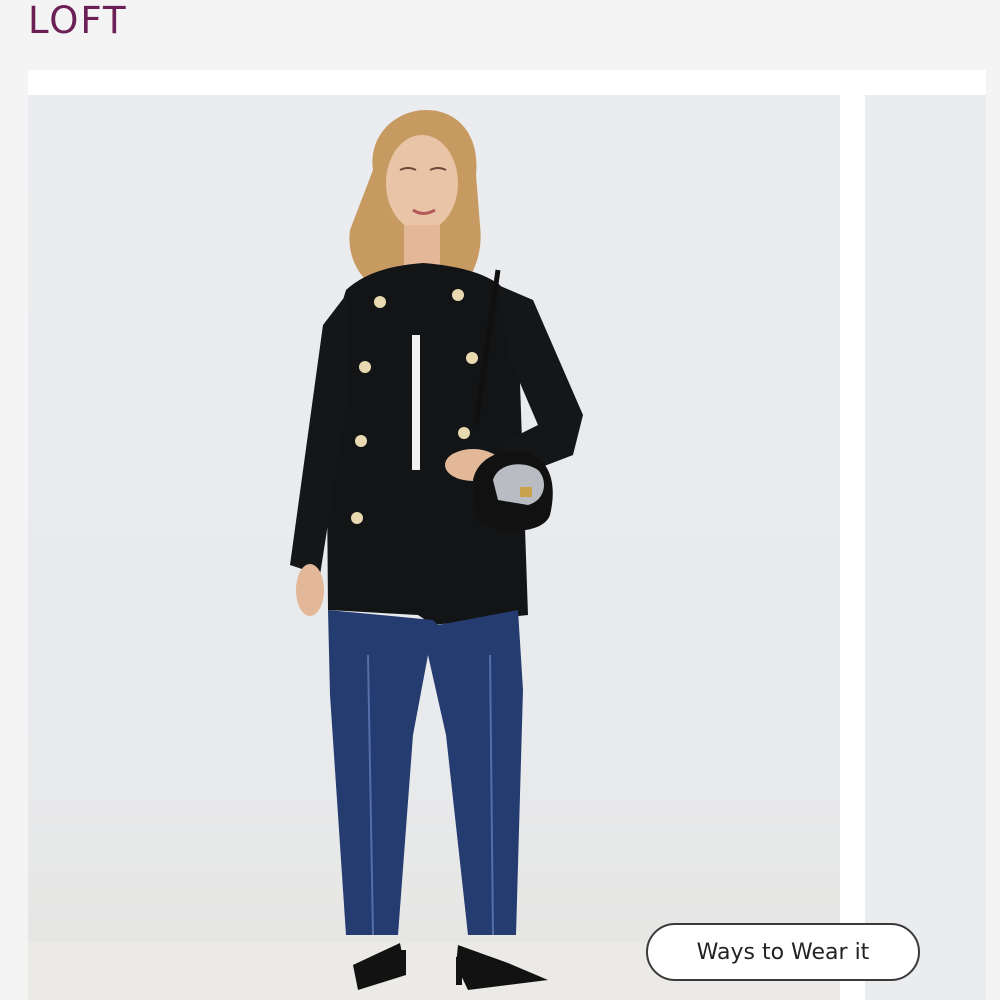  What do you see at coordinates (925, 547) in the screenshot?
I see `product-image-next-peek` at bounding box center [925, 547].